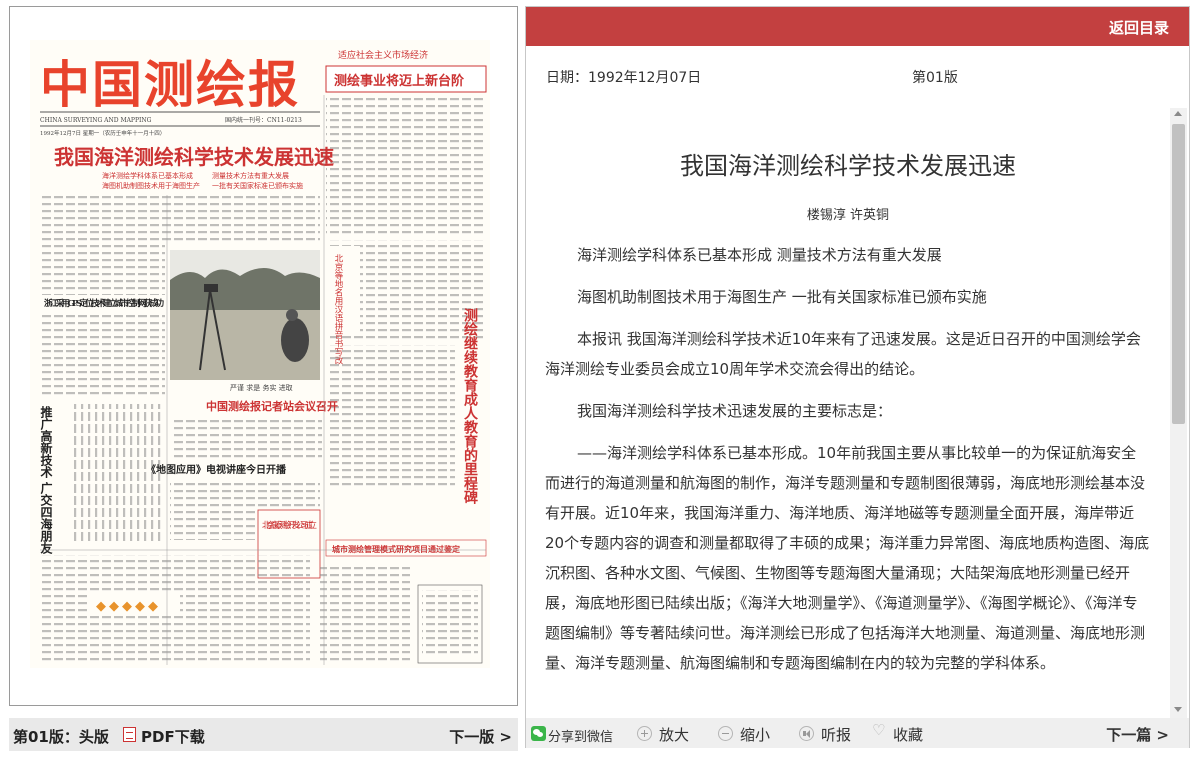 The image size is (1199, 765). I want to click on issue-line: 1992年12月7日 星期一（农历壬申年十一月十四）, so click(102, 133).